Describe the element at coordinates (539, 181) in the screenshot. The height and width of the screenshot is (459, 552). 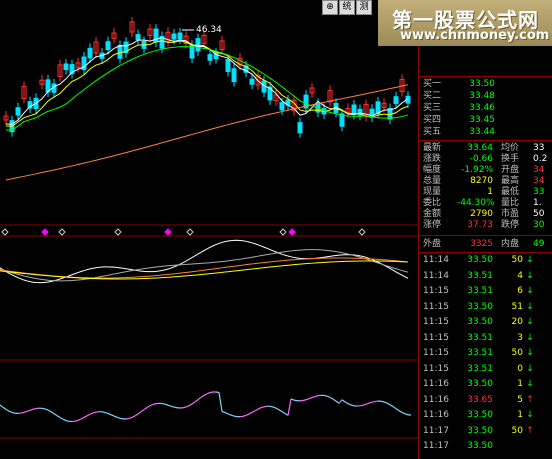
I see `stat-value: 34` at that location.